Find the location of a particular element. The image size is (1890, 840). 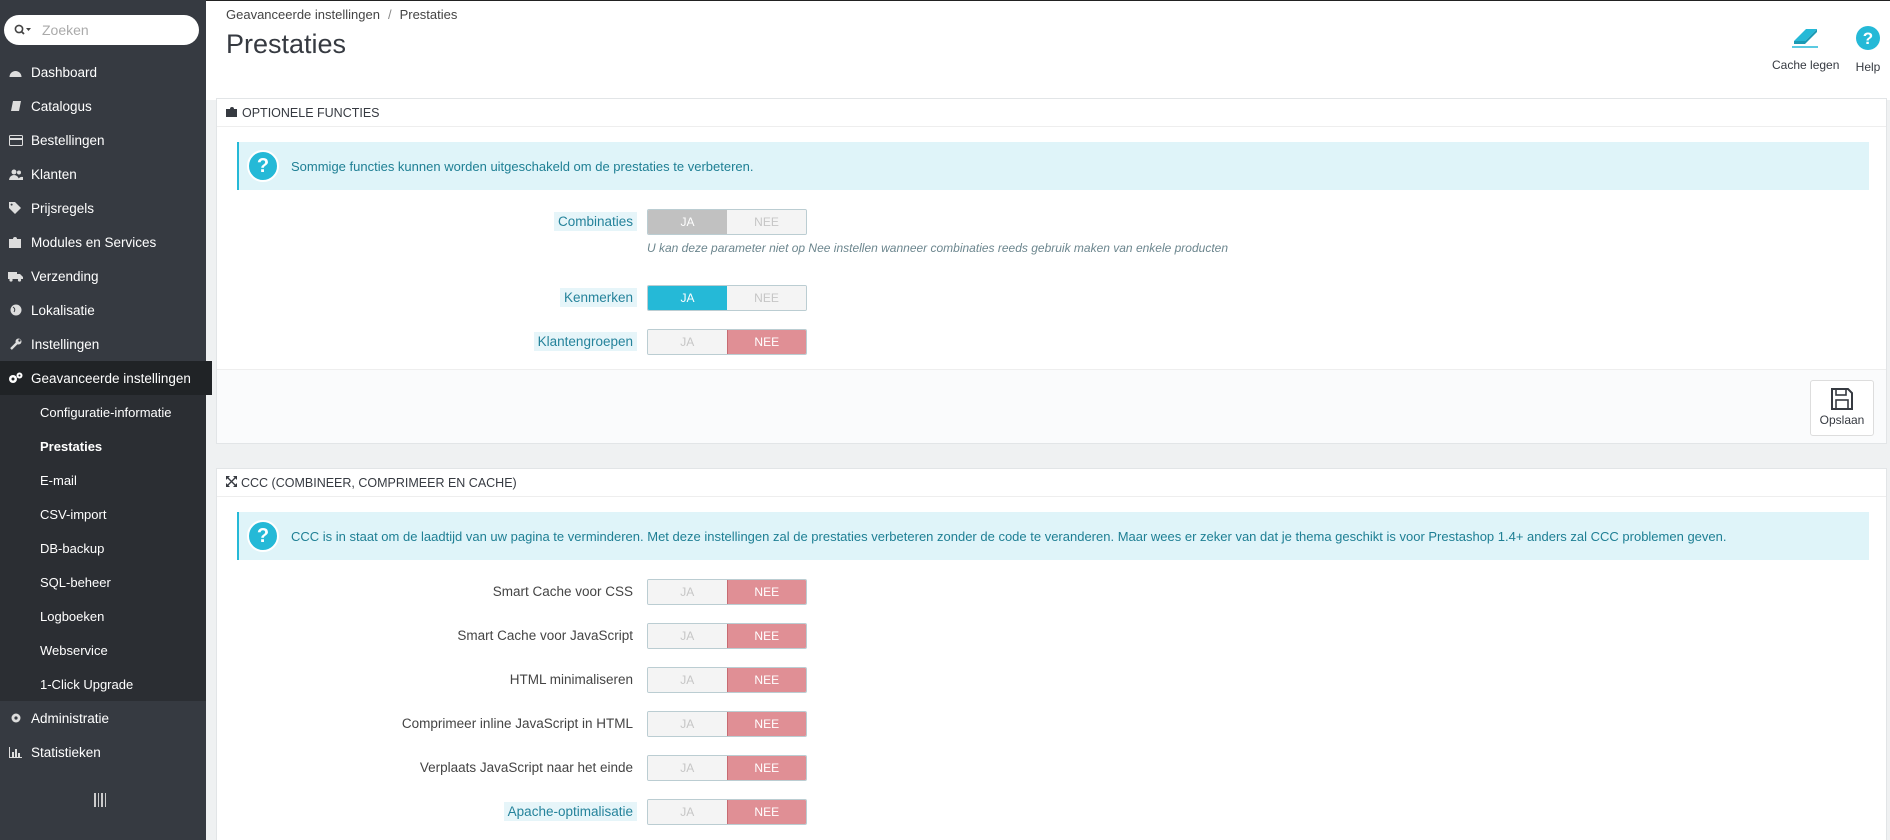

nav-item-verzending: Verzending is located at coordinates (103, 276).